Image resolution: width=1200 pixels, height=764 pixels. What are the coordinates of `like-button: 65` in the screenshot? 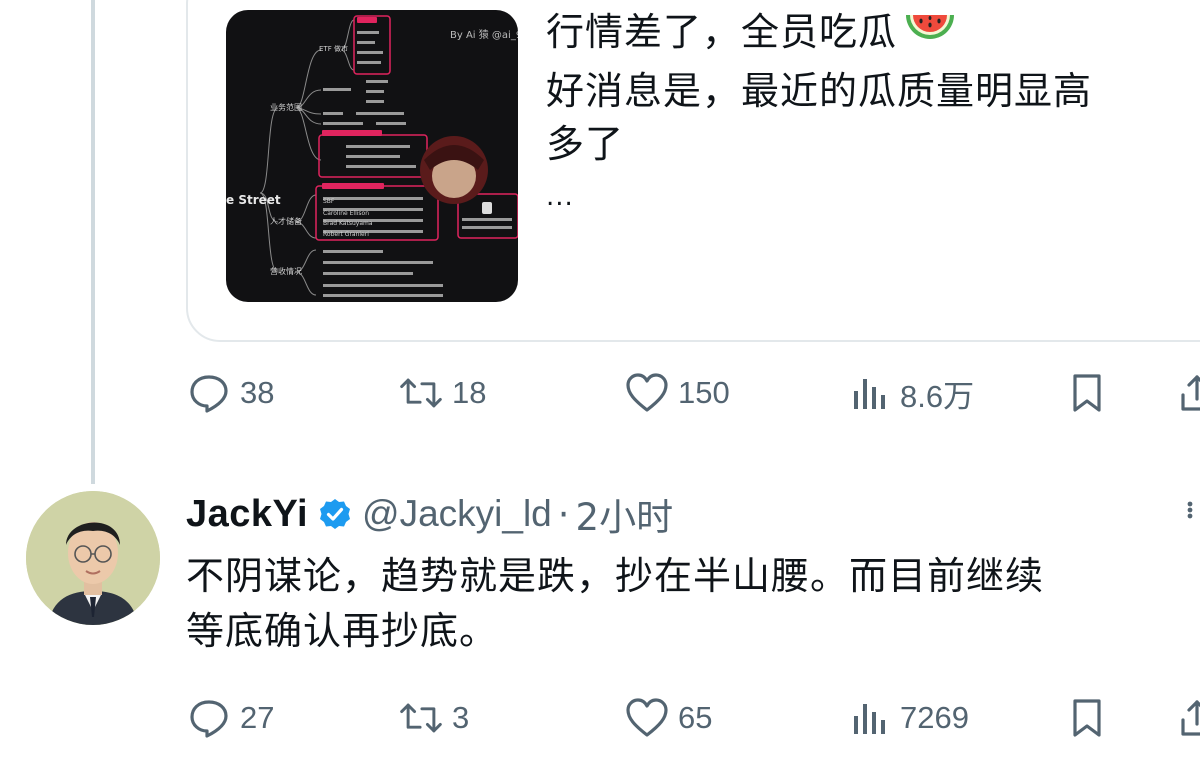 It's located at (668, 718).